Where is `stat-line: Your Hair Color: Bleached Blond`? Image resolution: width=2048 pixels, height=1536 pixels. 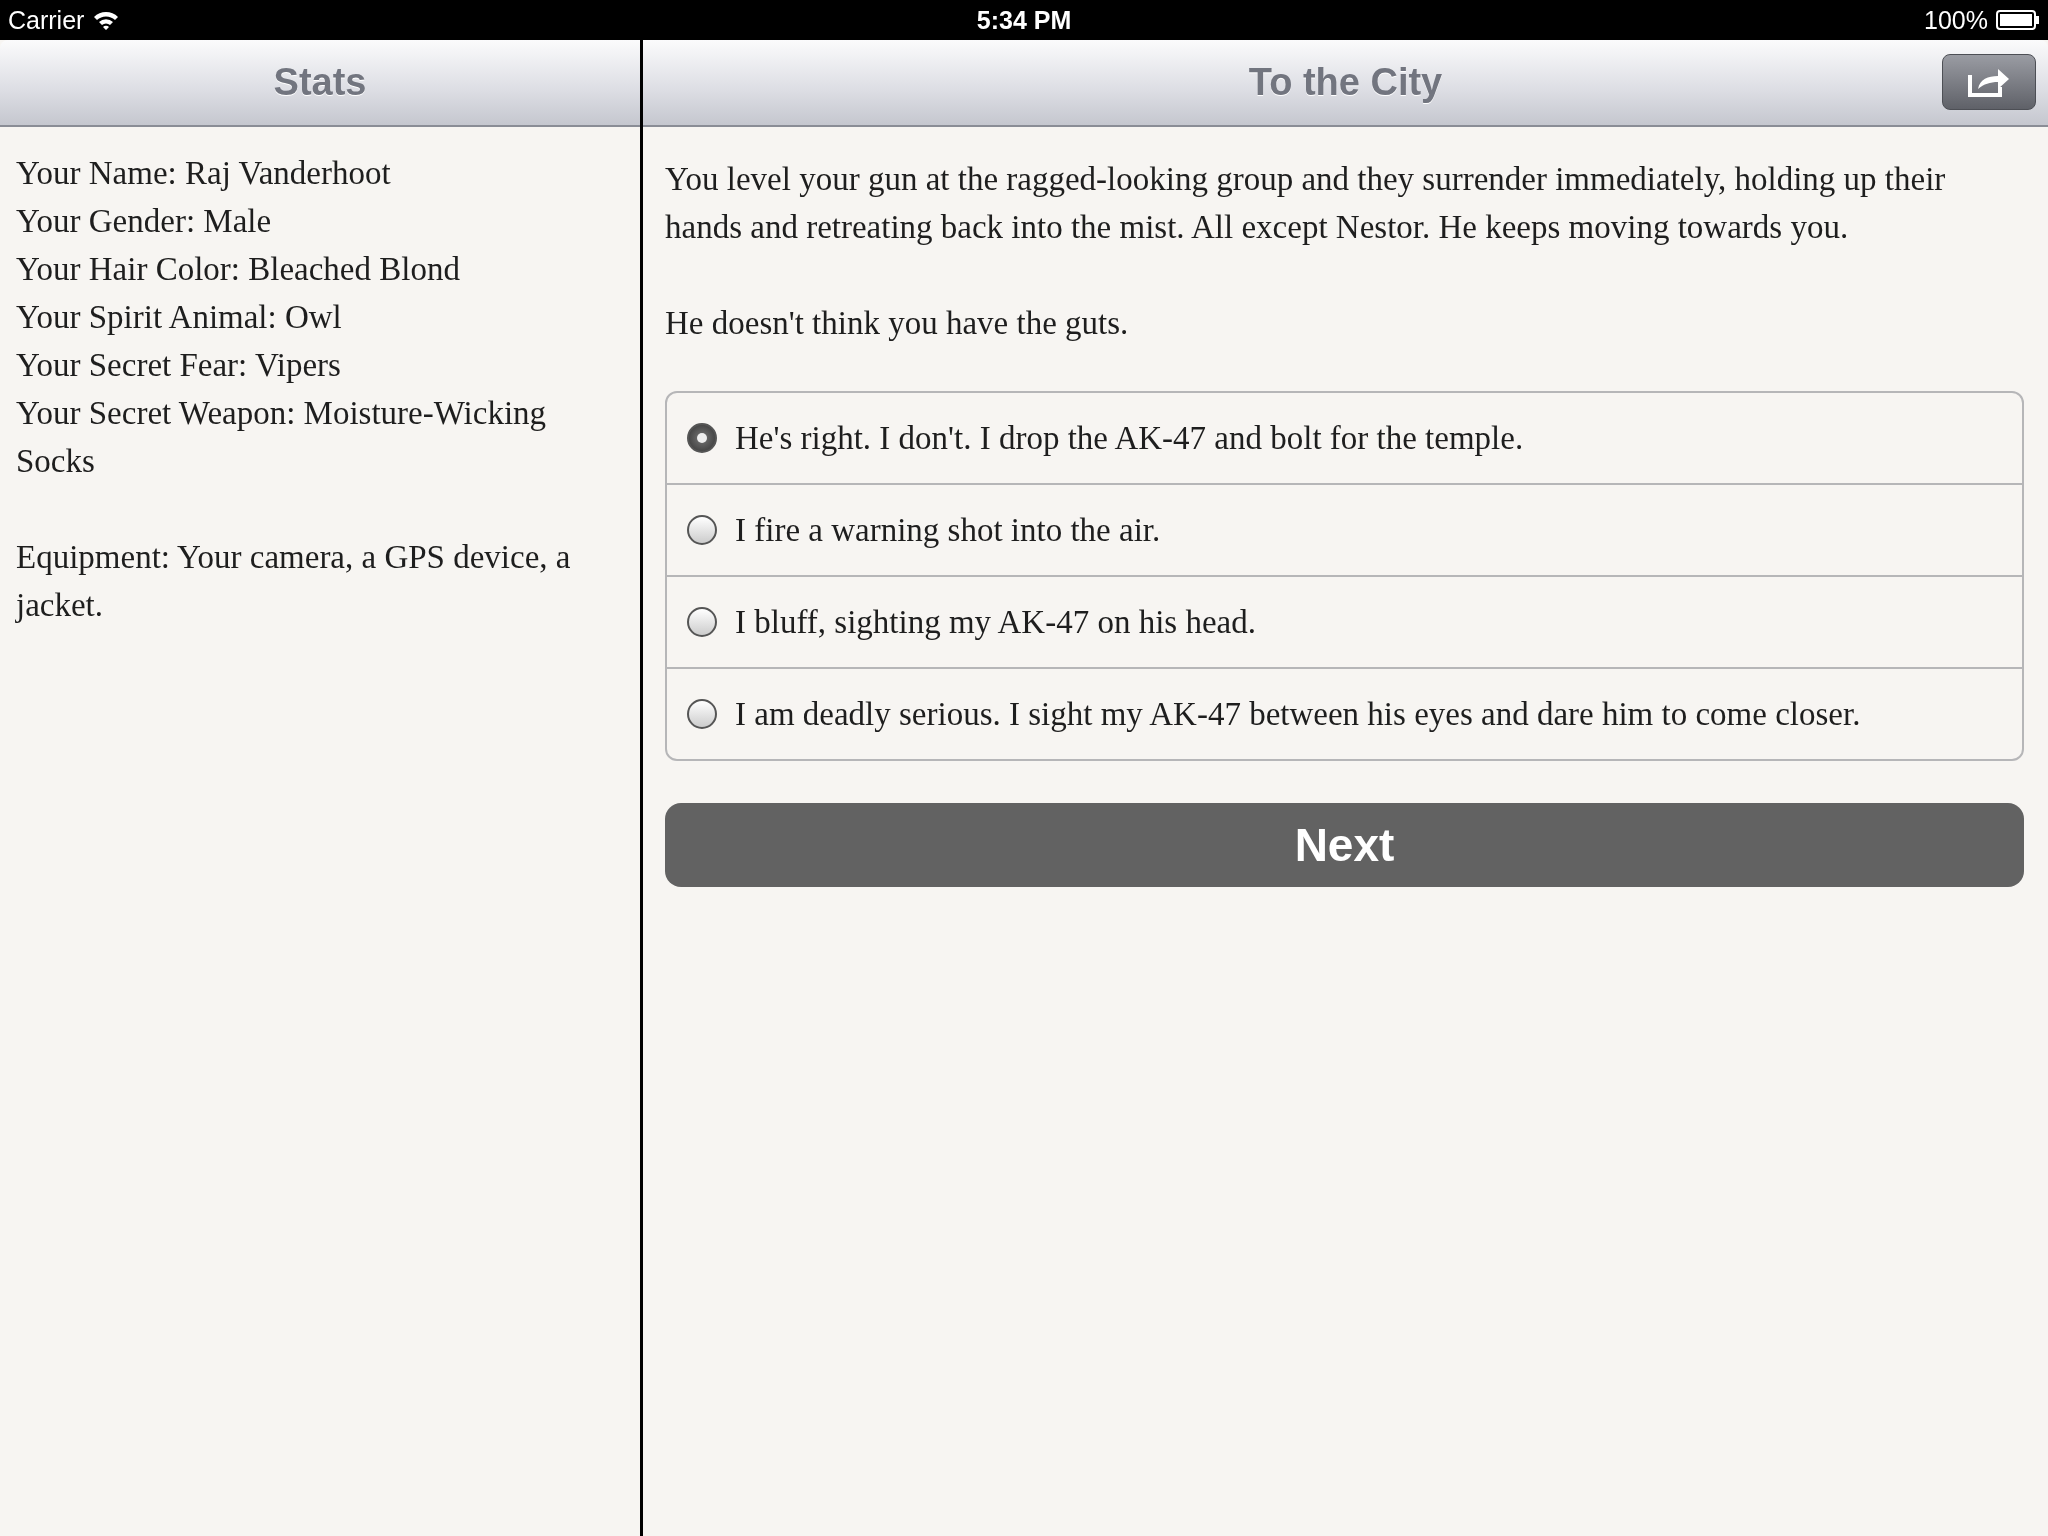 stat-line: Your Hair Color: Bleached Blond is located at coordinates (238, 269).